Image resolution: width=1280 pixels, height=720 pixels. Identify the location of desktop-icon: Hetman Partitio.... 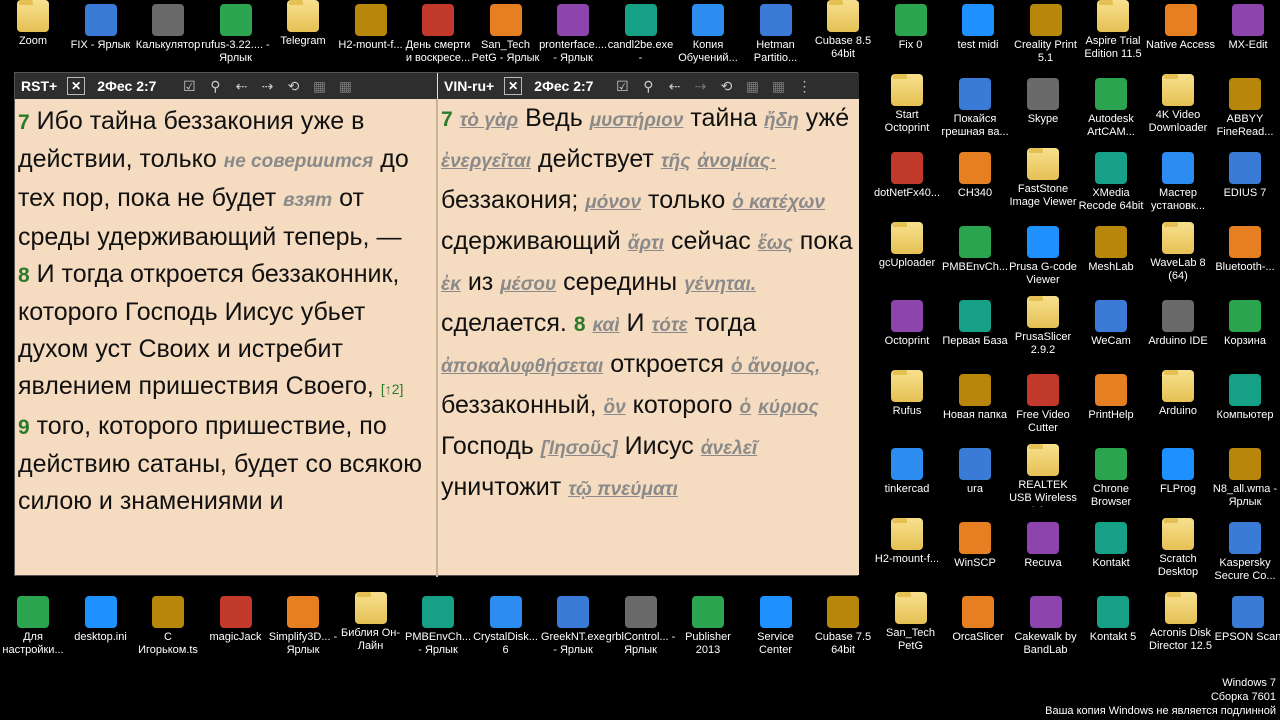
(776, 35).